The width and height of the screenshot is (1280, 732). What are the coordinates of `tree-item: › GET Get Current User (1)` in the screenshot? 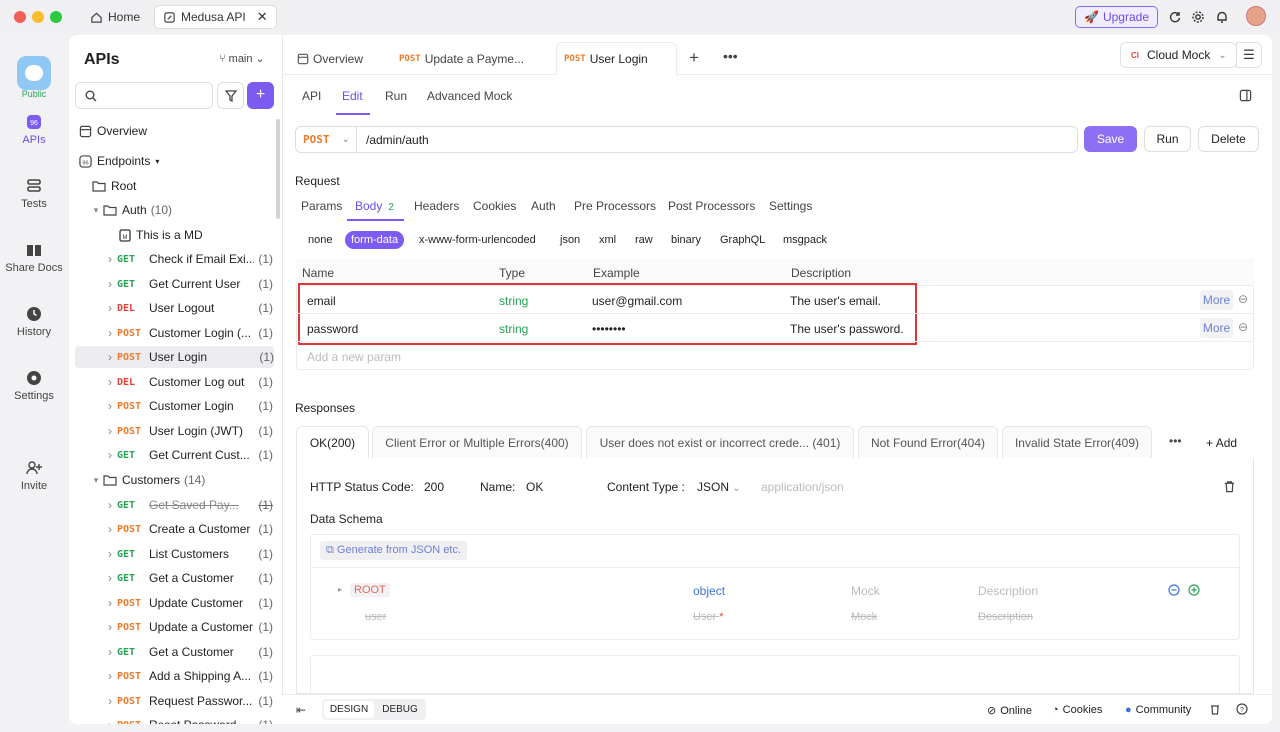 It's located at (188, 284).